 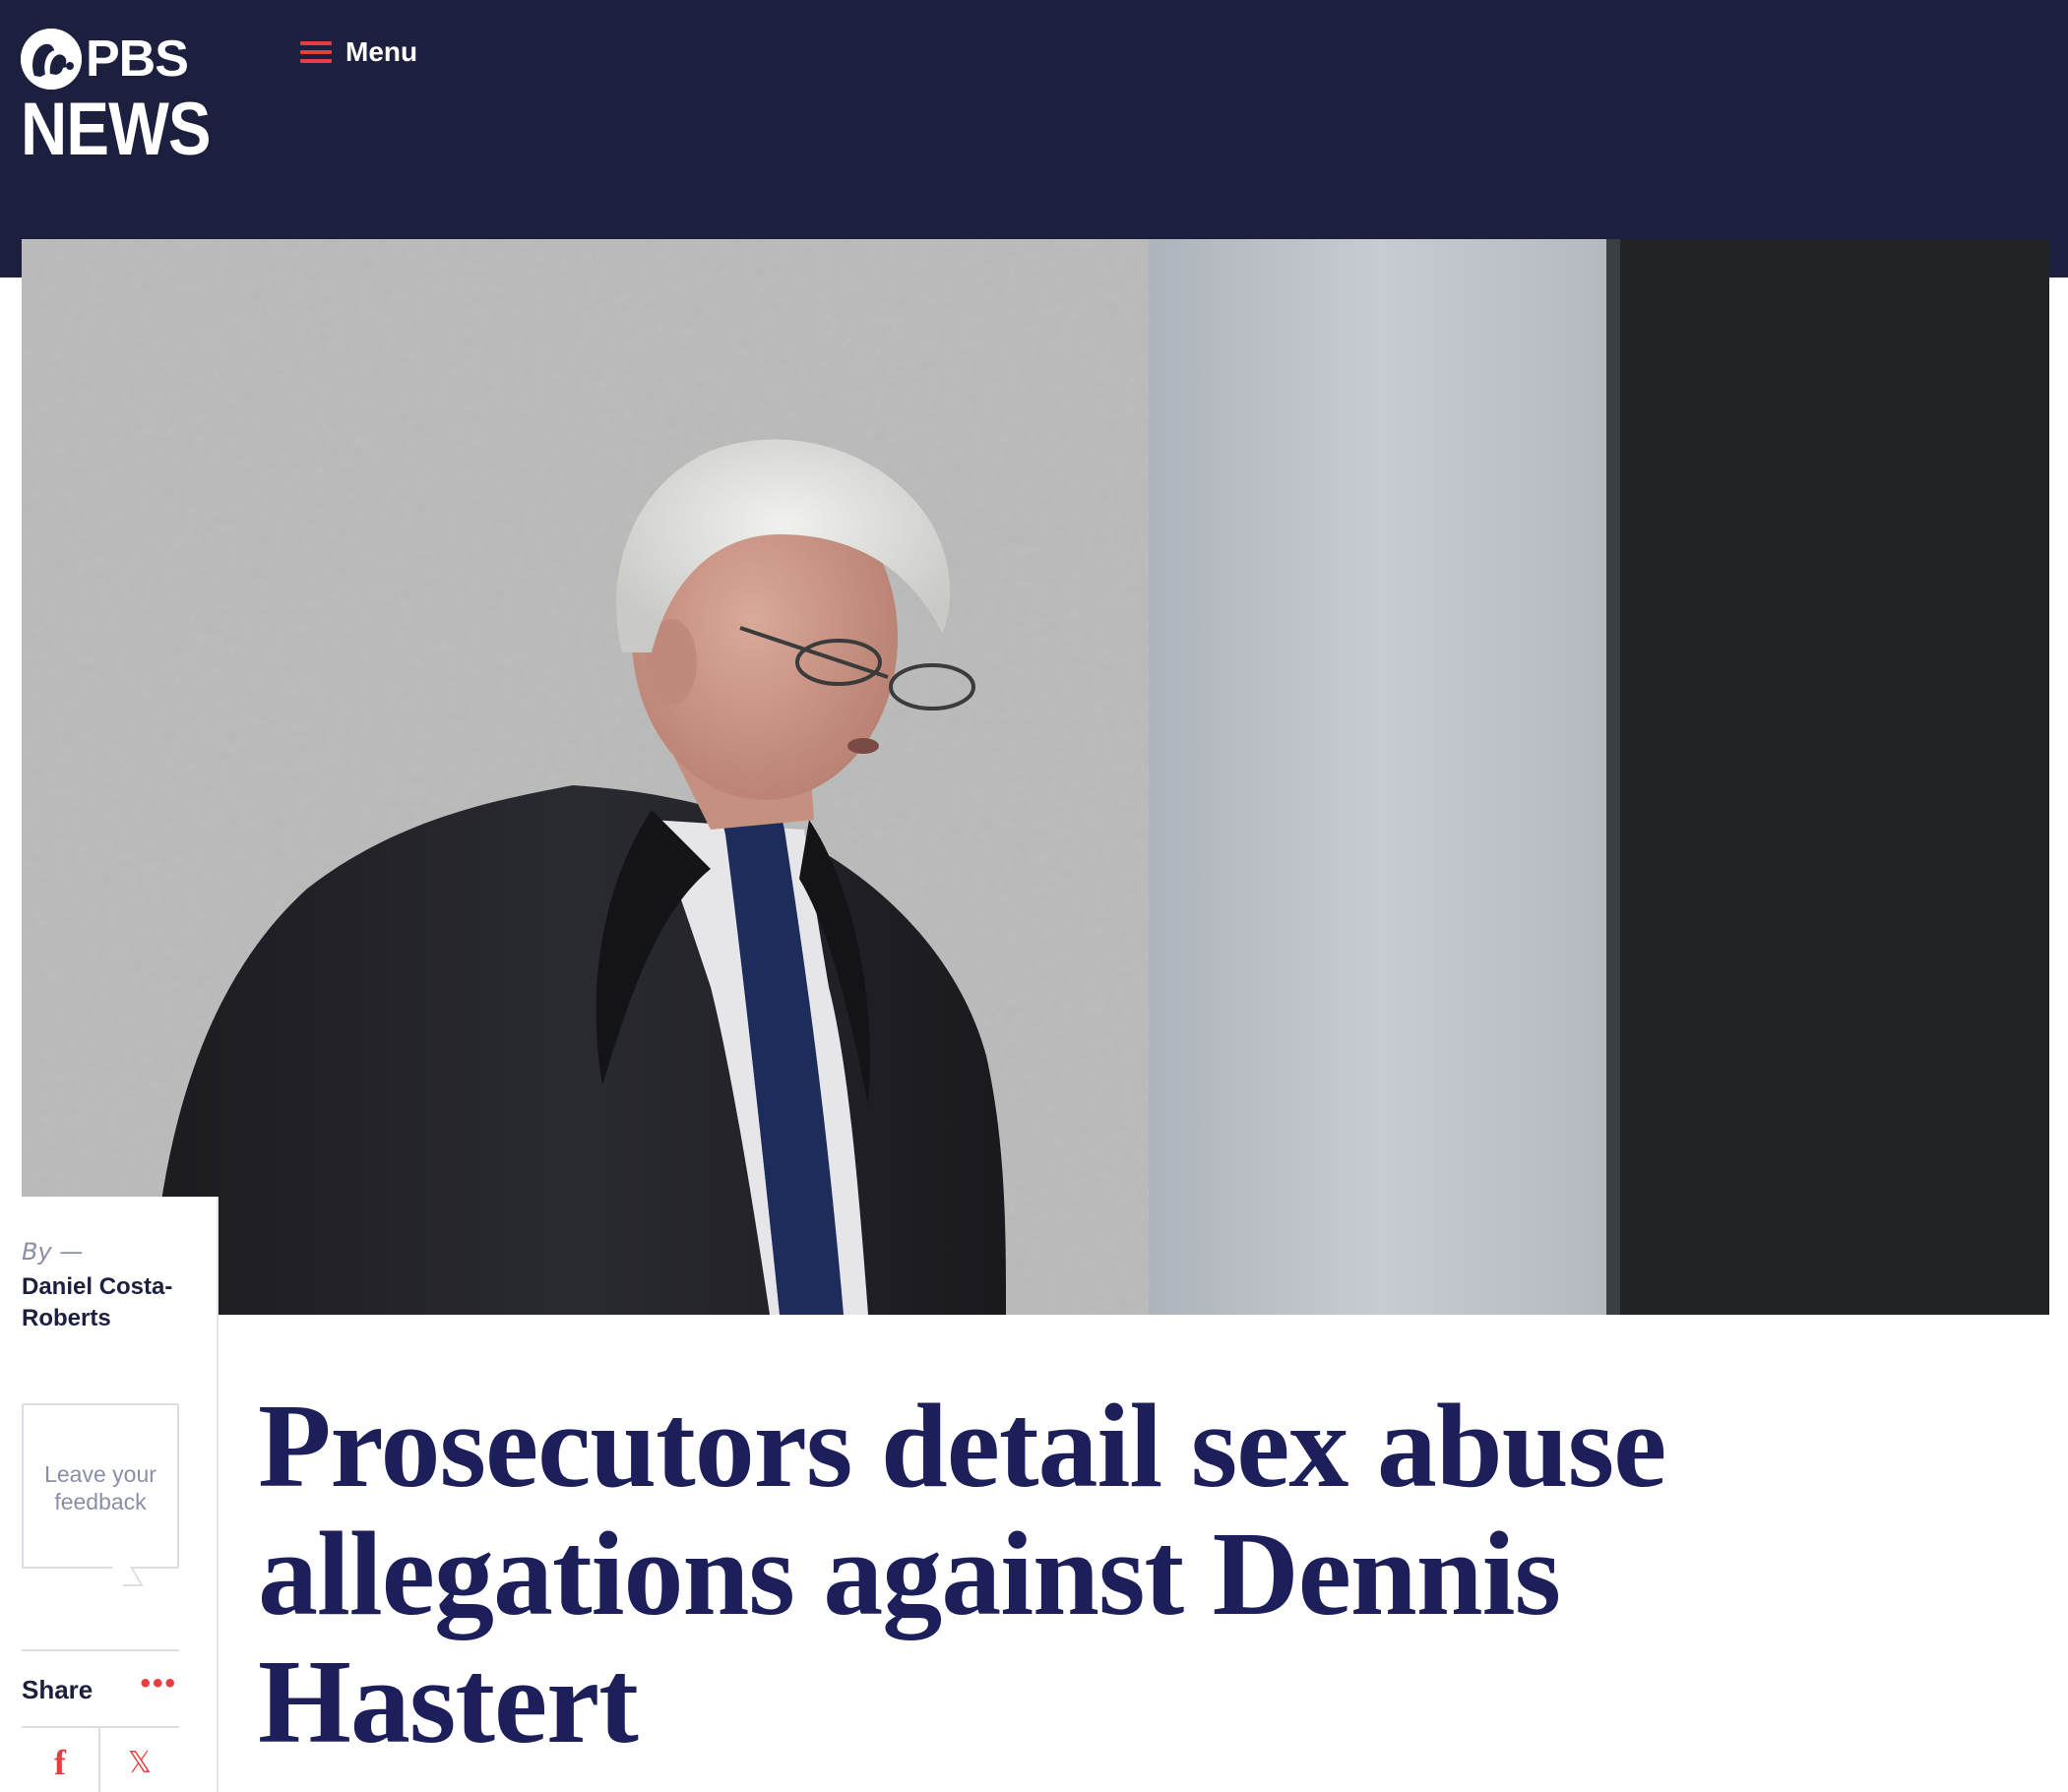 What do you see at coordinates (157, 1687) in the screenshot?
I see `more-dots-icon: •••` at bounding box center [157, 1687].